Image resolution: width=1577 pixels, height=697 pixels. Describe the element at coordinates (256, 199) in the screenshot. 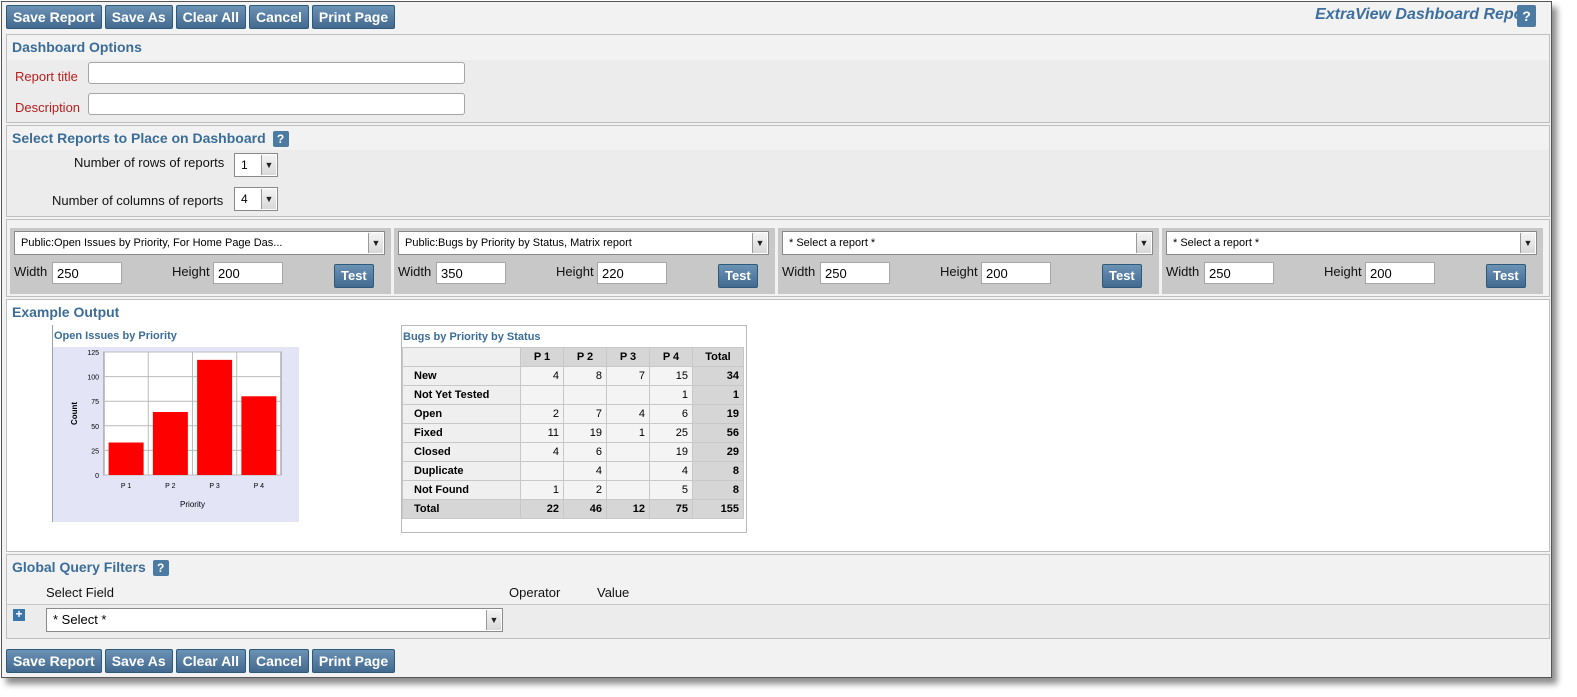

I see `cols-select: 4 ▼` at that location.